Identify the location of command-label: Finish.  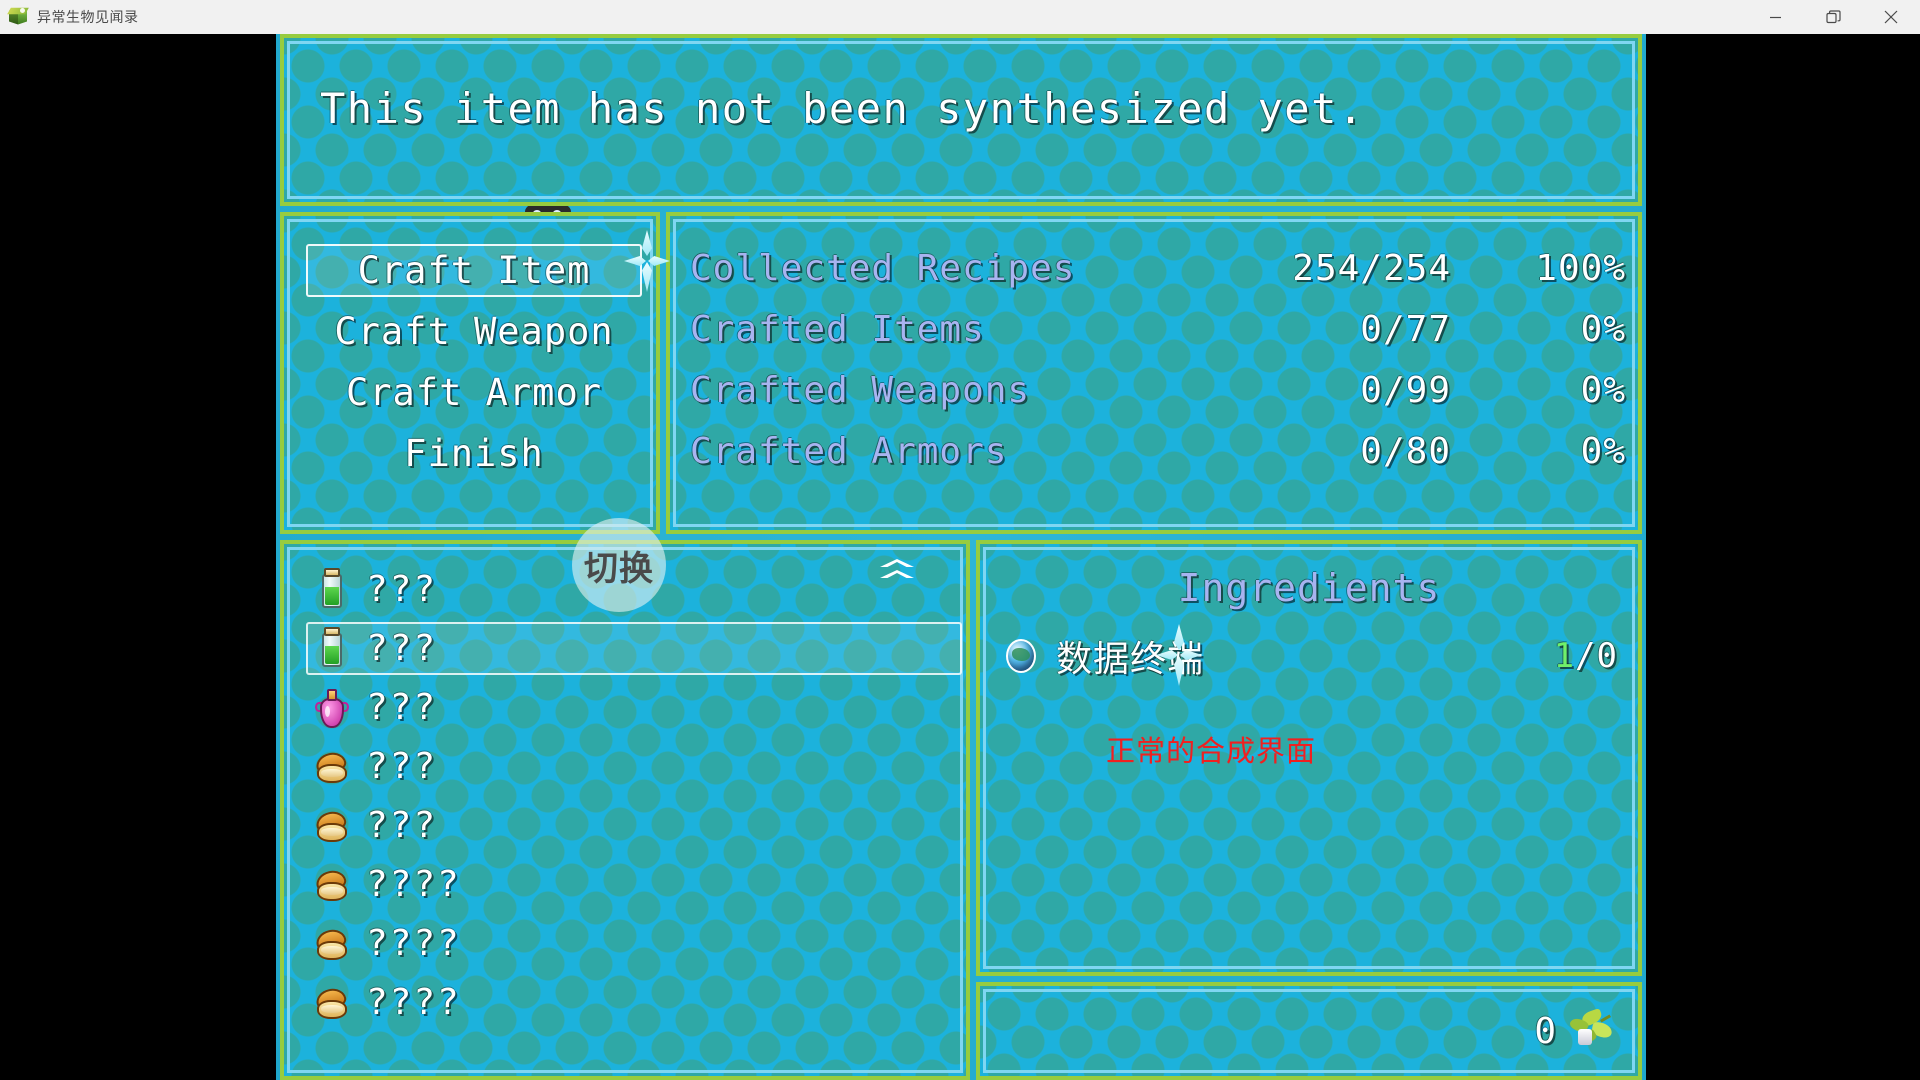
(474, 453).